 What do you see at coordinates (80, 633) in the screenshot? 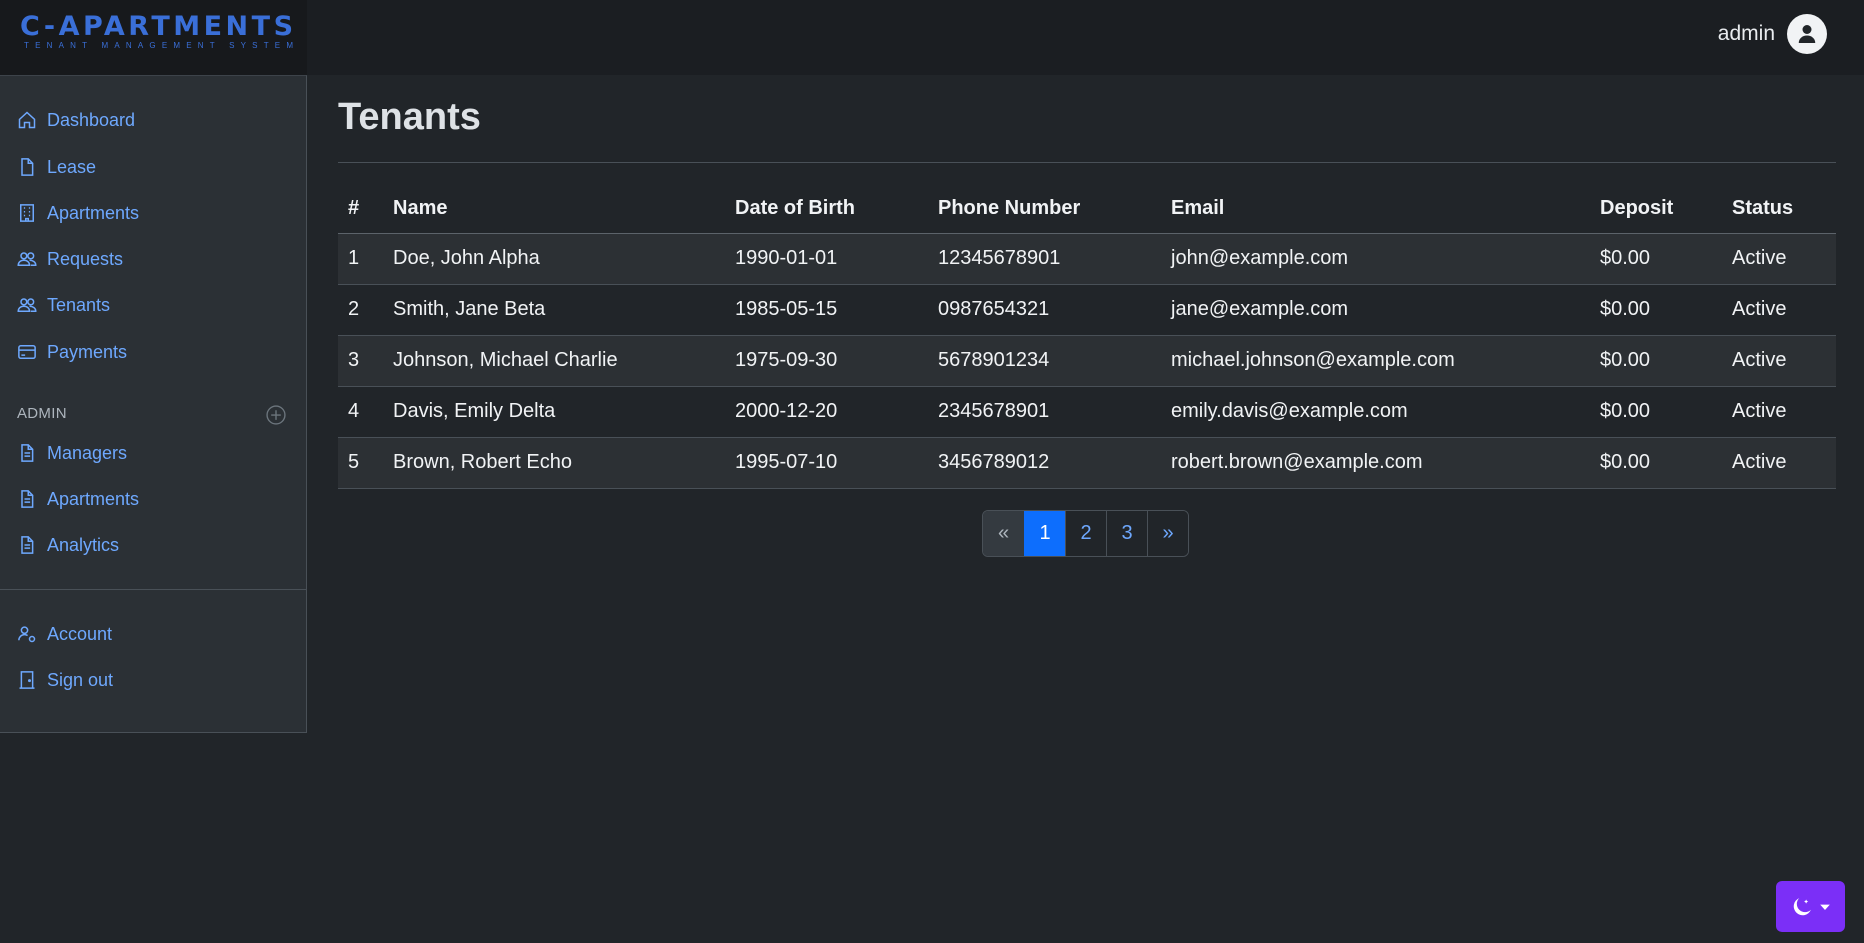
I see `sidebar-item-label: Account` at bounding box center [80, 633].